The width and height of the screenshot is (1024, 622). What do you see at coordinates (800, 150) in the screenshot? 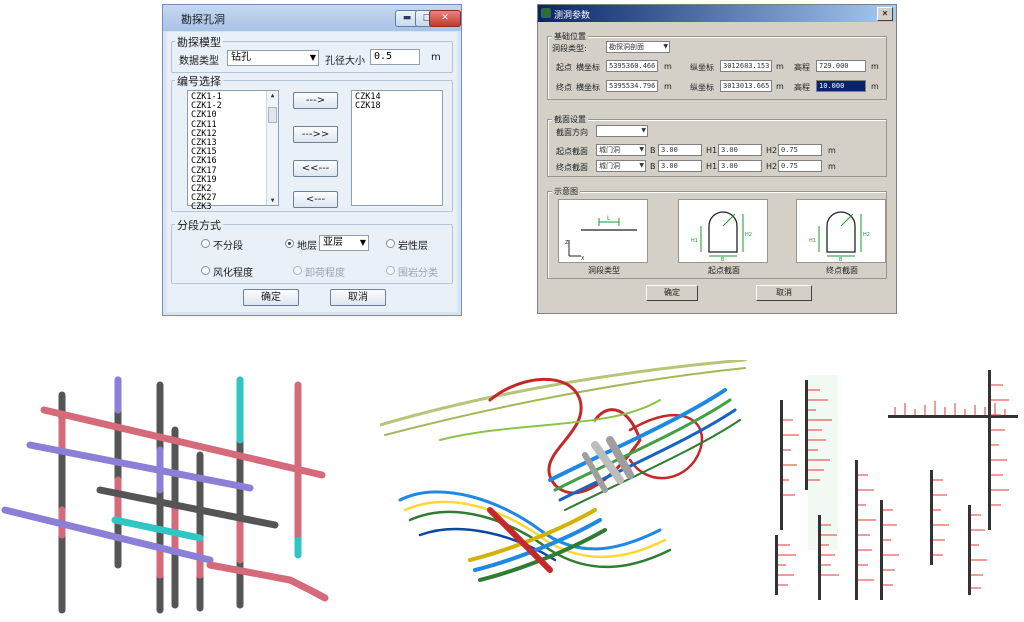
I see `start-h2-field: 0.75` at bounding box center [800, 150].